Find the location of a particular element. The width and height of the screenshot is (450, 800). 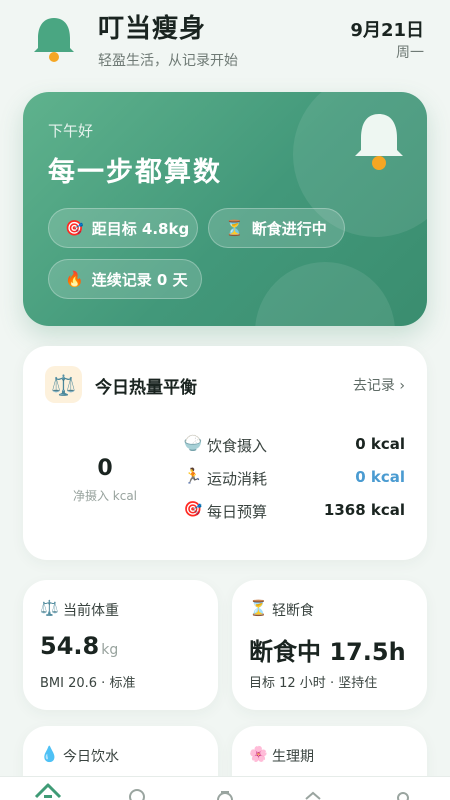

budget-value: 1368 kcal is located at coordinates (364, 510).